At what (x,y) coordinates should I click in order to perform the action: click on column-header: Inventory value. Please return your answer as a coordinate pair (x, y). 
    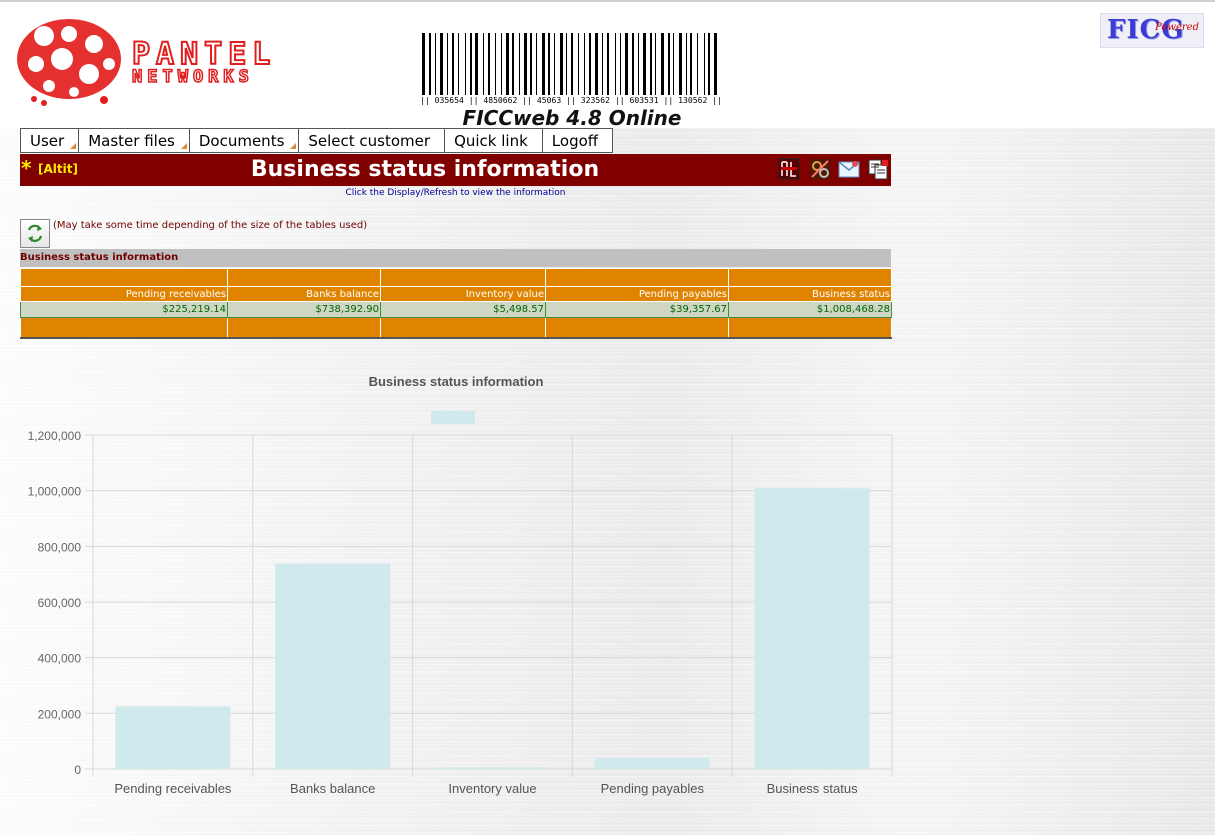
    Looking at the image, I should click on (463, 294).